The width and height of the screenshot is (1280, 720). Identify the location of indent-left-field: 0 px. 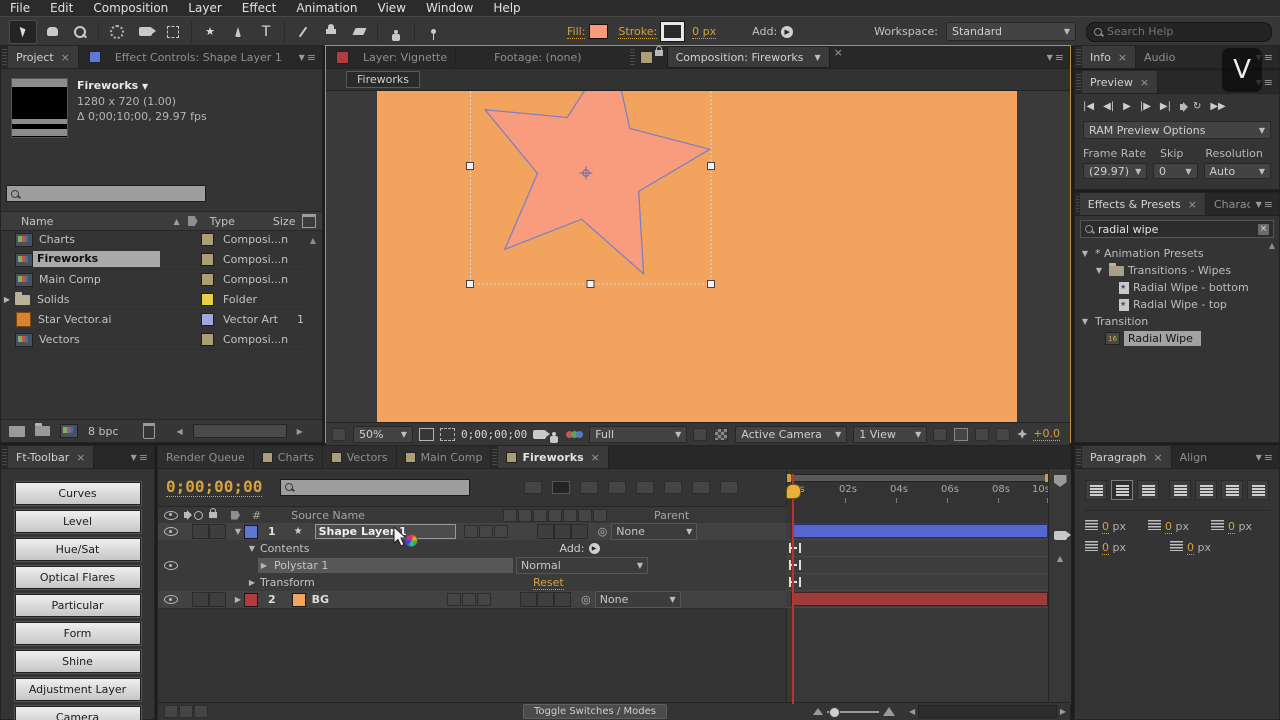
(1105, 527).